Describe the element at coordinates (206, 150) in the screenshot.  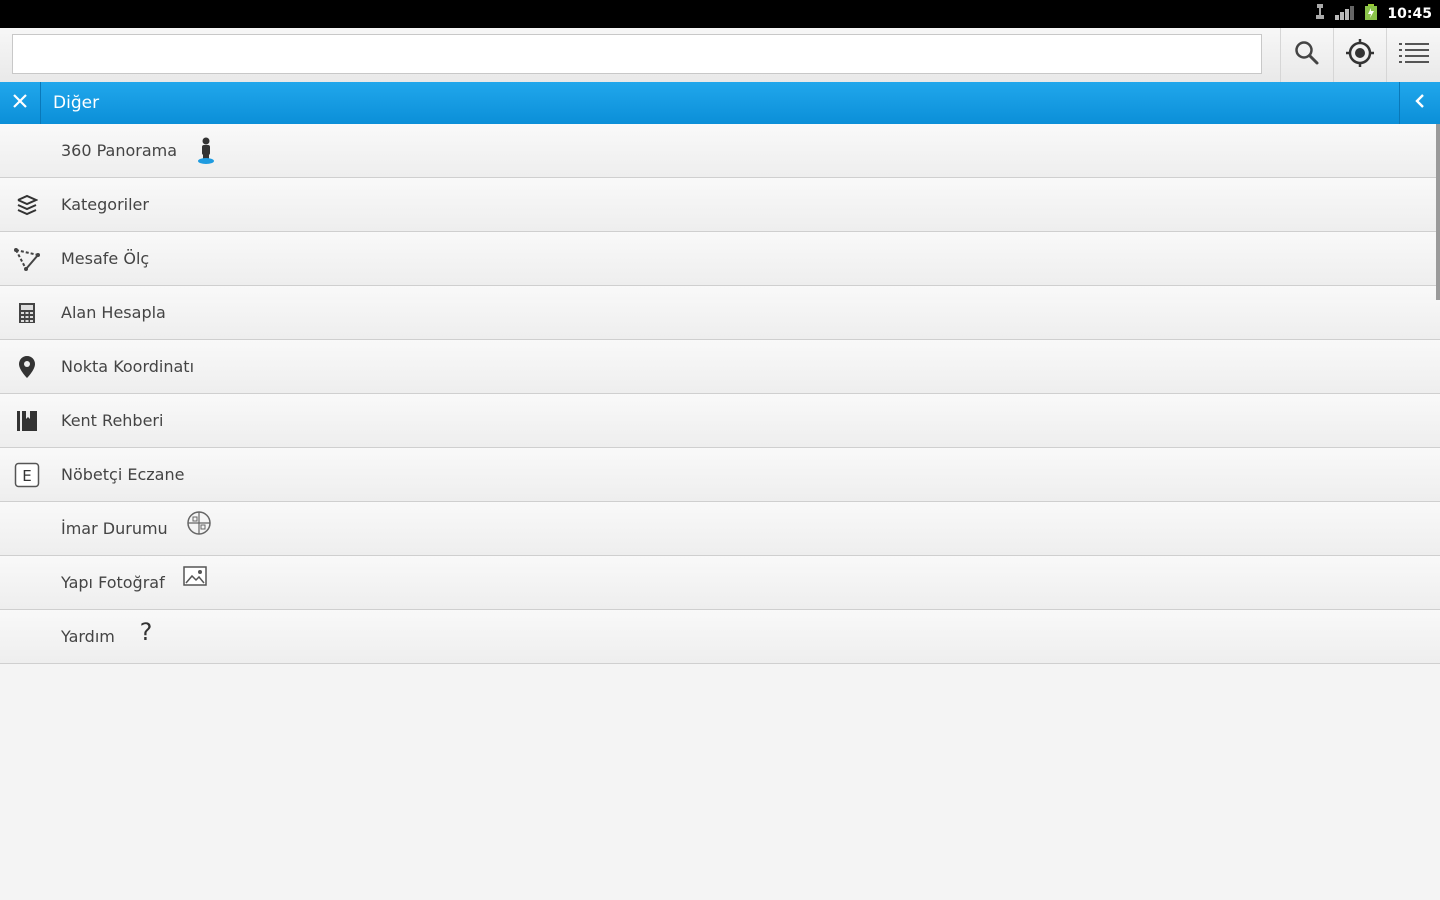
I see `street-view-icon` at that location.